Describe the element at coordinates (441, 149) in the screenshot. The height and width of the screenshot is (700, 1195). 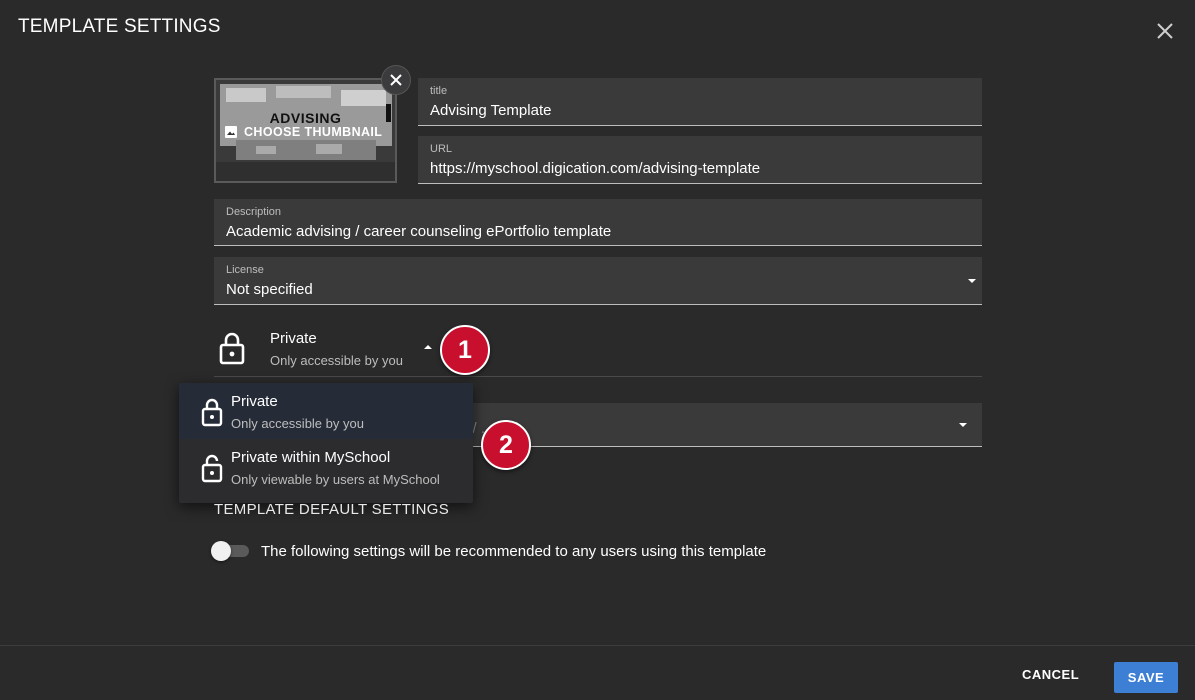
I see `url-field-label: URL` at that location.